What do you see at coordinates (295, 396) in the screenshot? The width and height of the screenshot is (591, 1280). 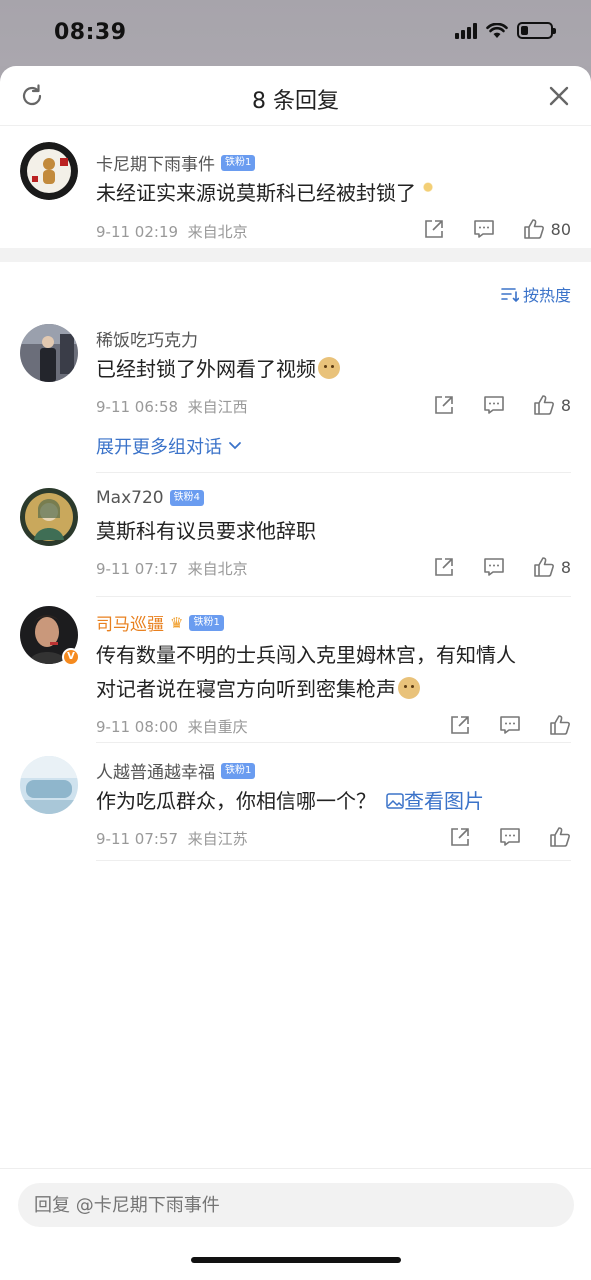 I see `reply-item: 稀饭吃巧克力 已经封锁了外网看了视频 9-11 06:58 来自江西 8` at bounding box center [295, 396].